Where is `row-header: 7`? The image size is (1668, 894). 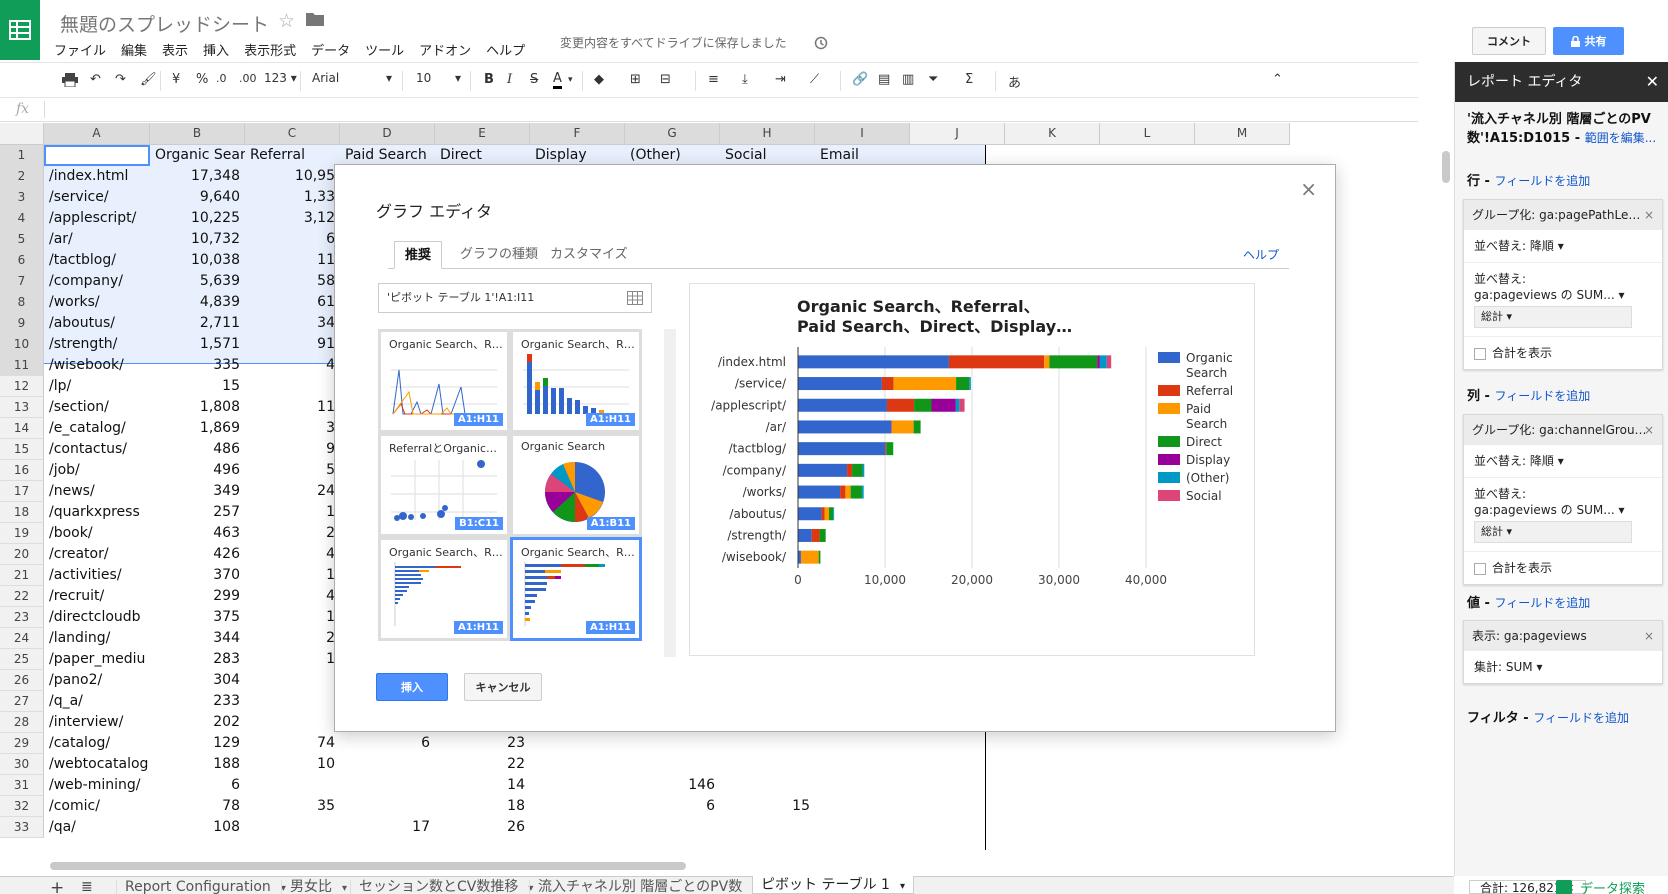
row-header: 7 is located at coordinates (22, 281).